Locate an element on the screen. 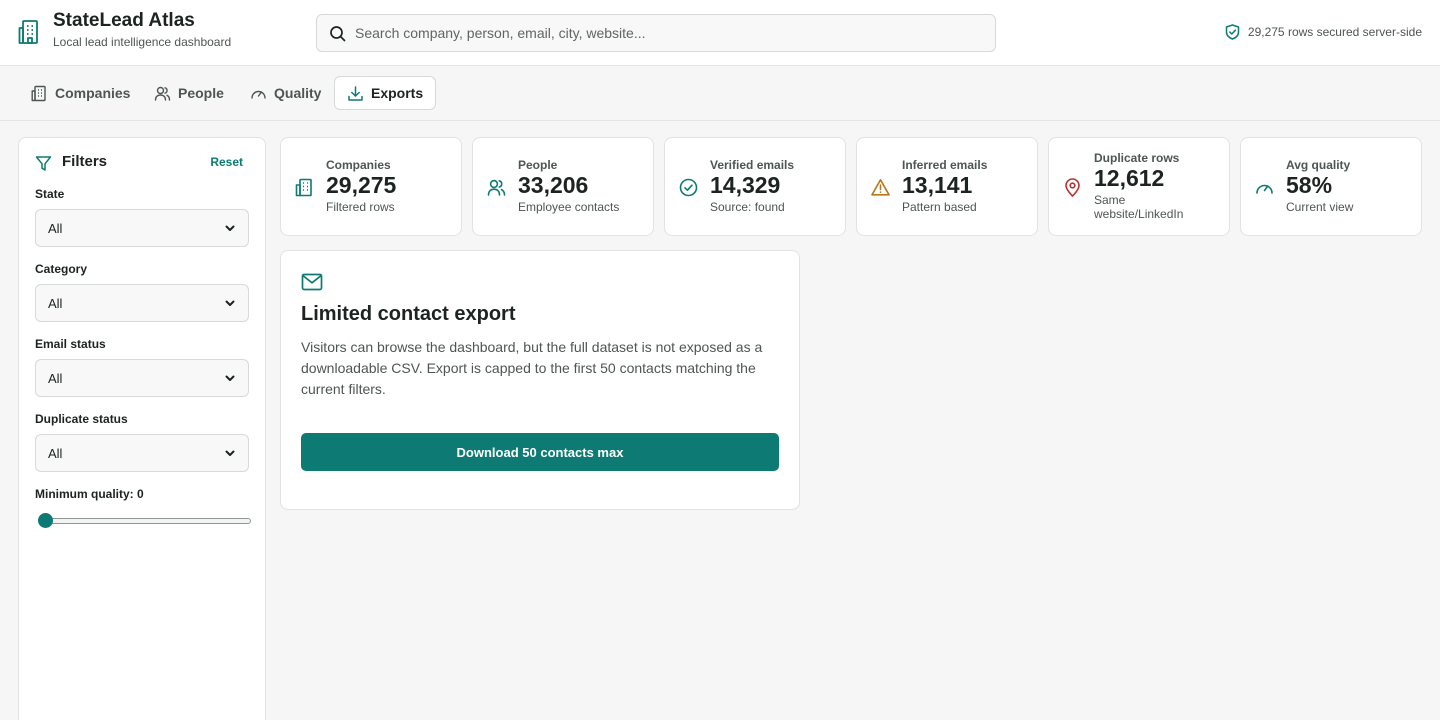 This screenshot has height=720, width=1440. search-input is located at coordinates (670, 33).